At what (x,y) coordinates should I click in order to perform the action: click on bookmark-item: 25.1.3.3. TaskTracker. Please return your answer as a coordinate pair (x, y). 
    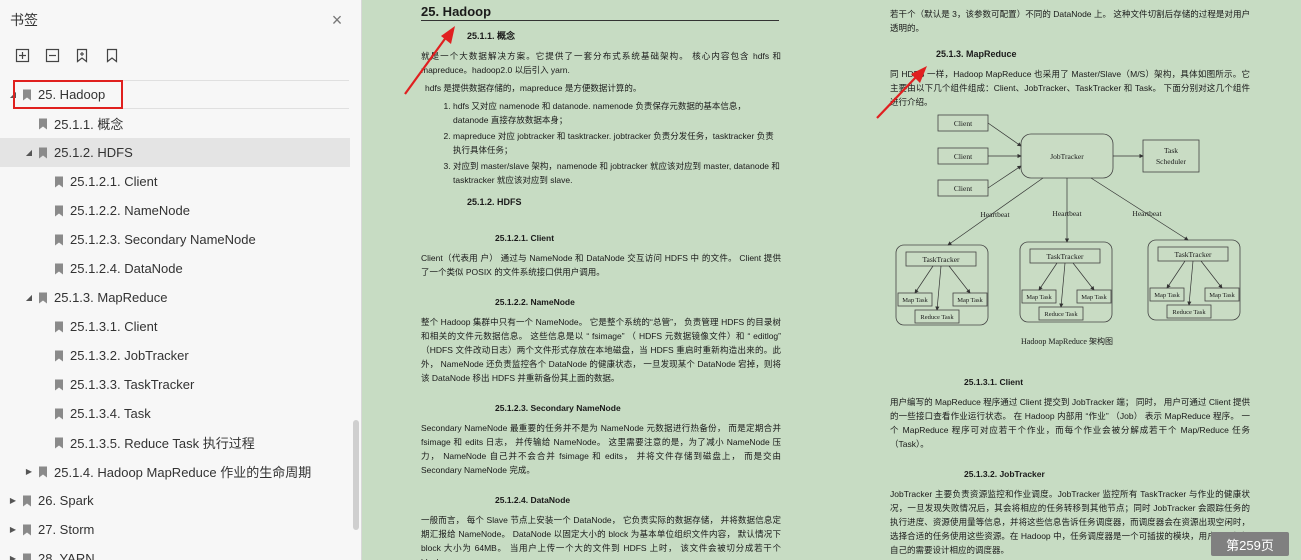
    Looking at the image, I should click on (175, 384).